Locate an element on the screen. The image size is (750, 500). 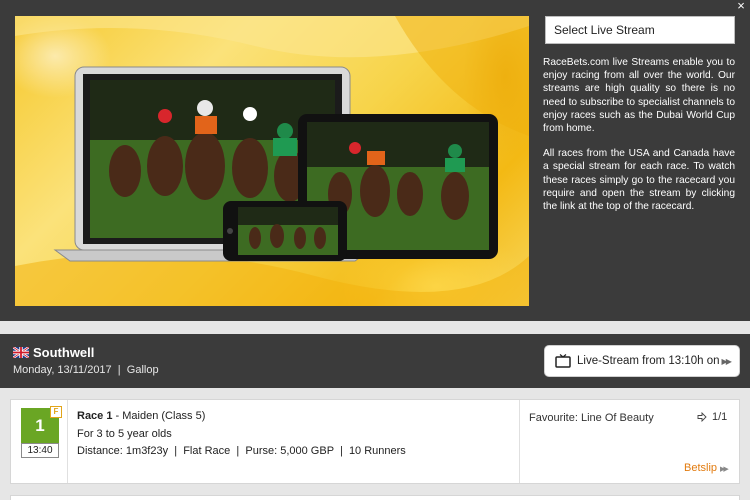
tv-icon is located at coordinates (563, 361).